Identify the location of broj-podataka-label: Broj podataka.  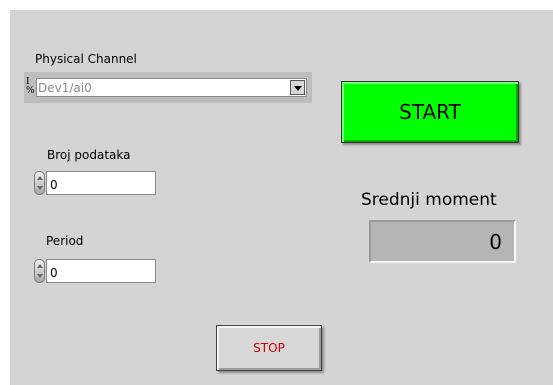
(89, 155).